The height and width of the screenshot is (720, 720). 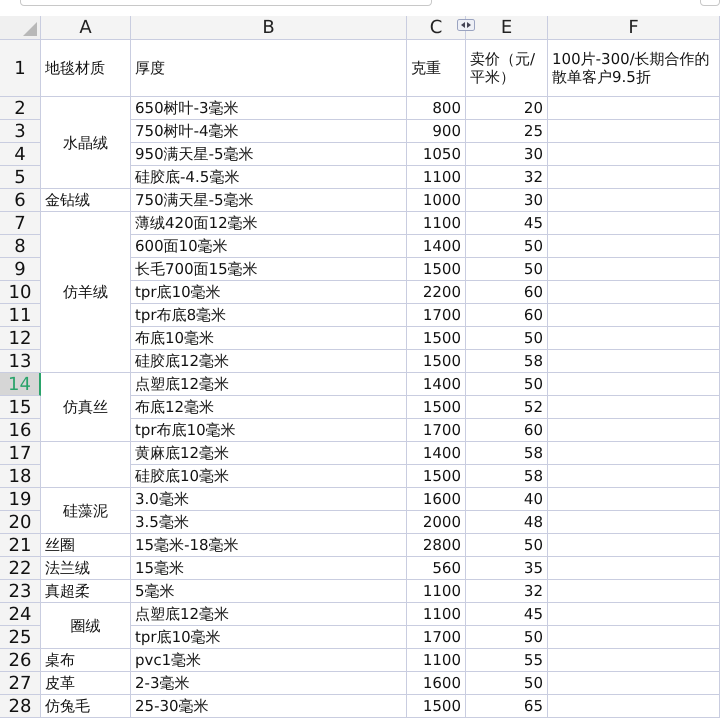 What do you see at coordinates (269, 68) in the screenshot?
I see `table-cell: 厚度` at bounding box center [269, 68].